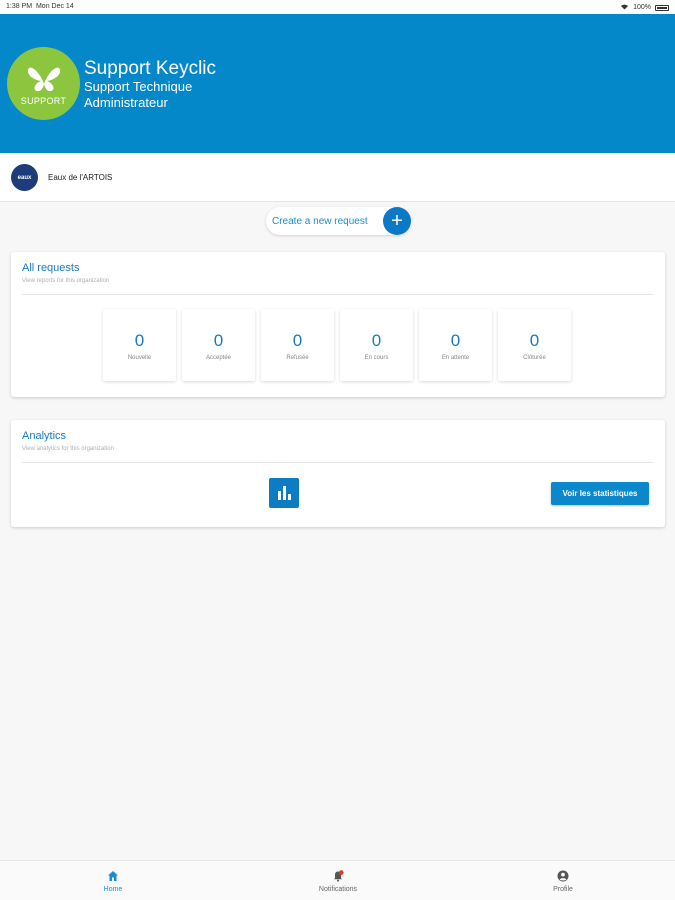  I want to click on tab-profile: Profile, so click(563, 880).